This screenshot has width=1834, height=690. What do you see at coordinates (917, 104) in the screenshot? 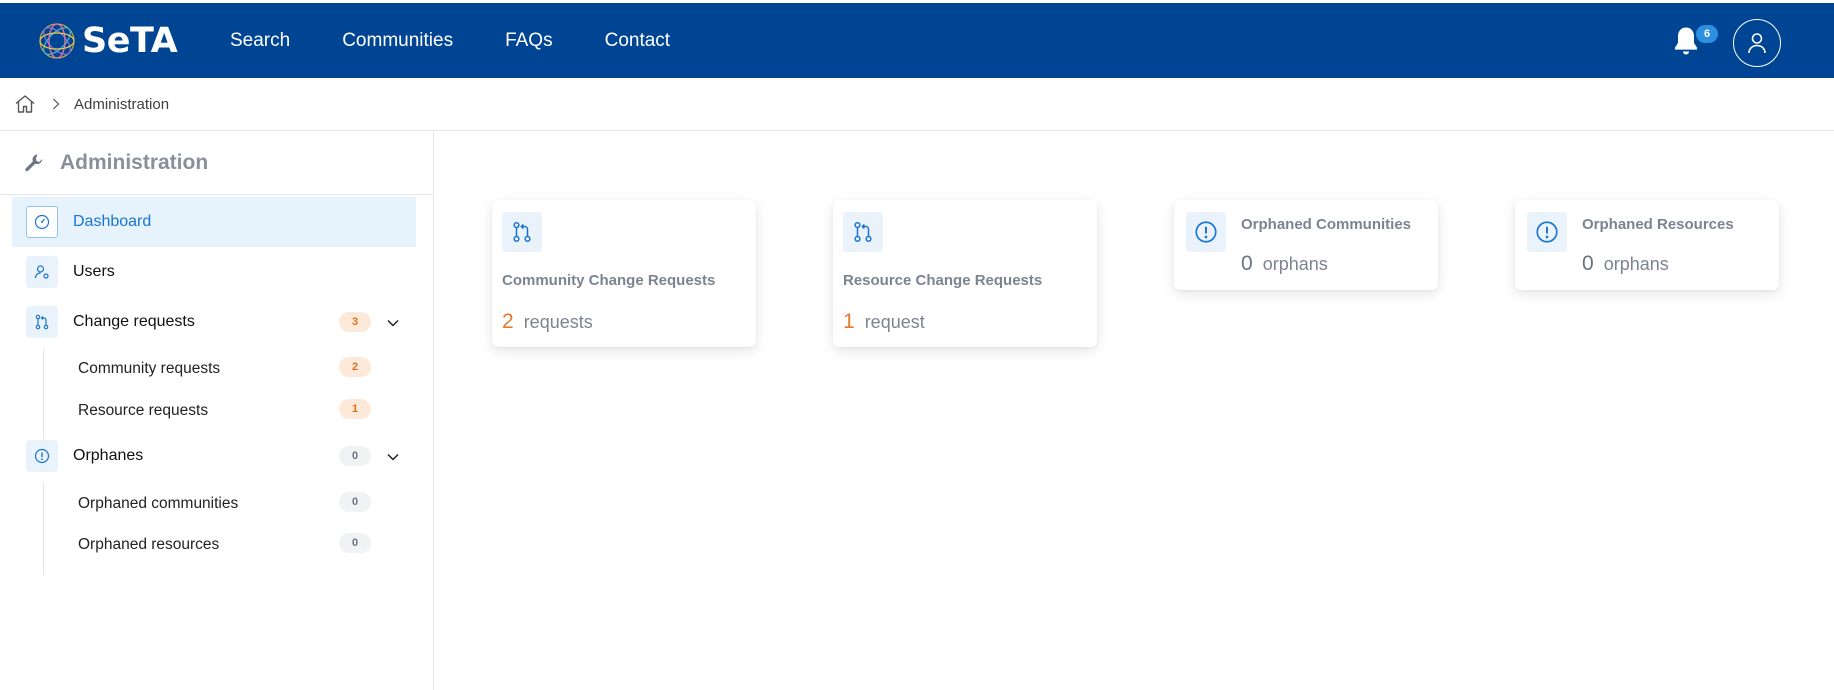
I see `breadcrumb: Administration` at bounding box center [917, 104].